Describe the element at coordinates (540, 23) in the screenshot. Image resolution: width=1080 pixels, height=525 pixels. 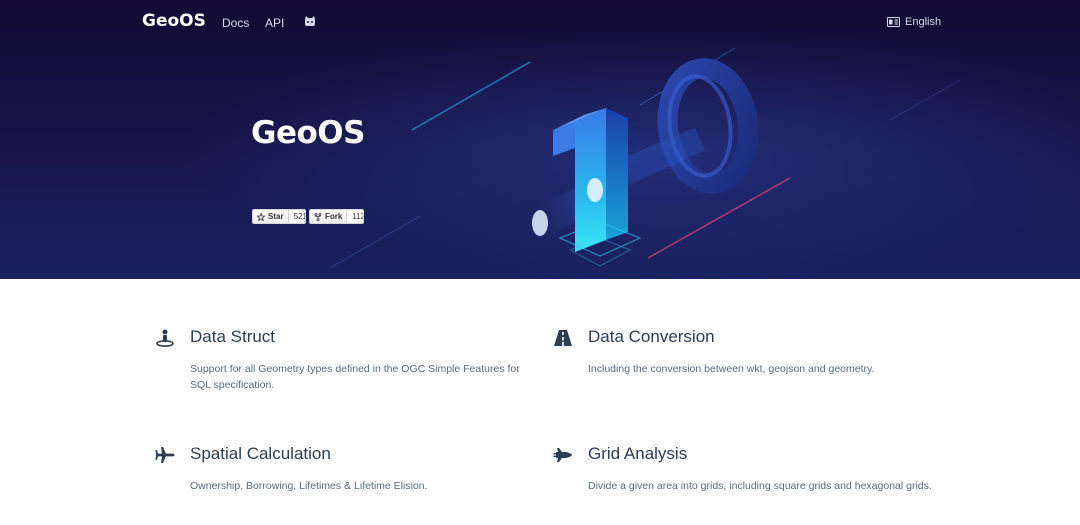
I see `top-navbar: GeoOS Docs API English` at that location.